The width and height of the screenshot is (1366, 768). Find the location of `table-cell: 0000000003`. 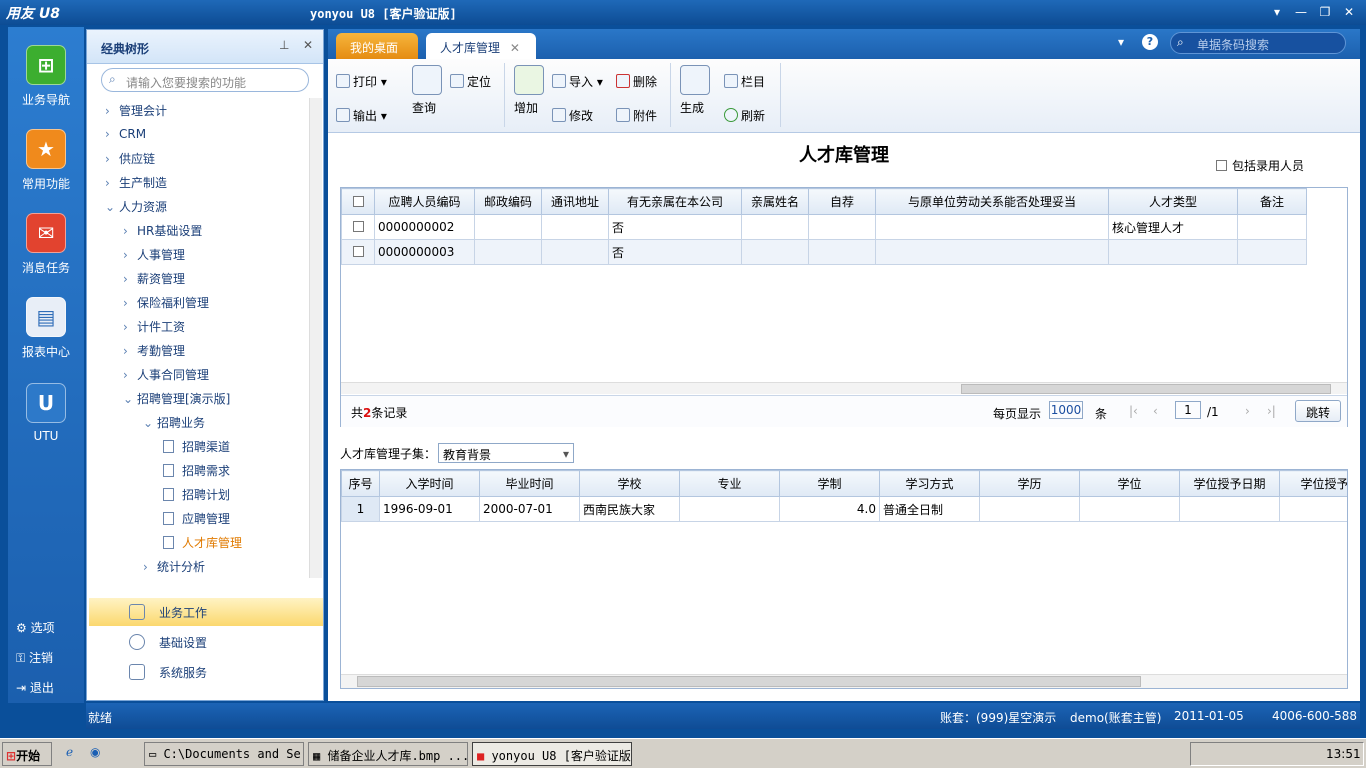

table-cell: 0000000003 is located at coordinates (424, 252).